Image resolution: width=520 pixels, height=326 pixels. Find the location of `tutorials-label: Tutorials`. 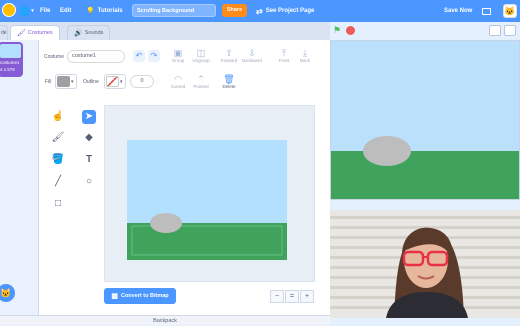

tutorials-label: Tutorials is located at coordinates (110, 11).